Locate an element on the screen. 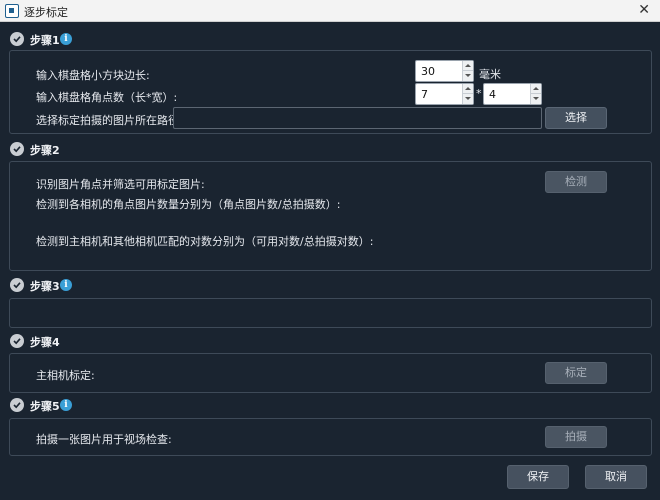 This screenshot has height=500, width=660. pair-count-label: 检测到主相机和其他相机匹配的对数分别为（可用对数/总拍摄对数）: is located at coordinates (205, 241).